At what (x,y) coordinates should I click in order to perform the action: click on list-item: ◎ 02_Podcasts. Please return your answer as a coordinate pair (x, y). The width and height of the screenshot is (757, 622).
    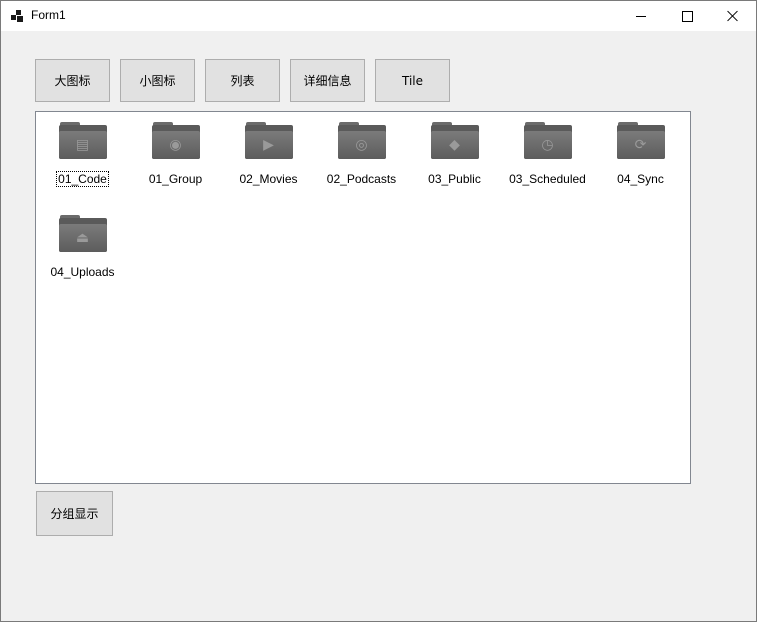
    Looking at the image, I should click on (361, 152).